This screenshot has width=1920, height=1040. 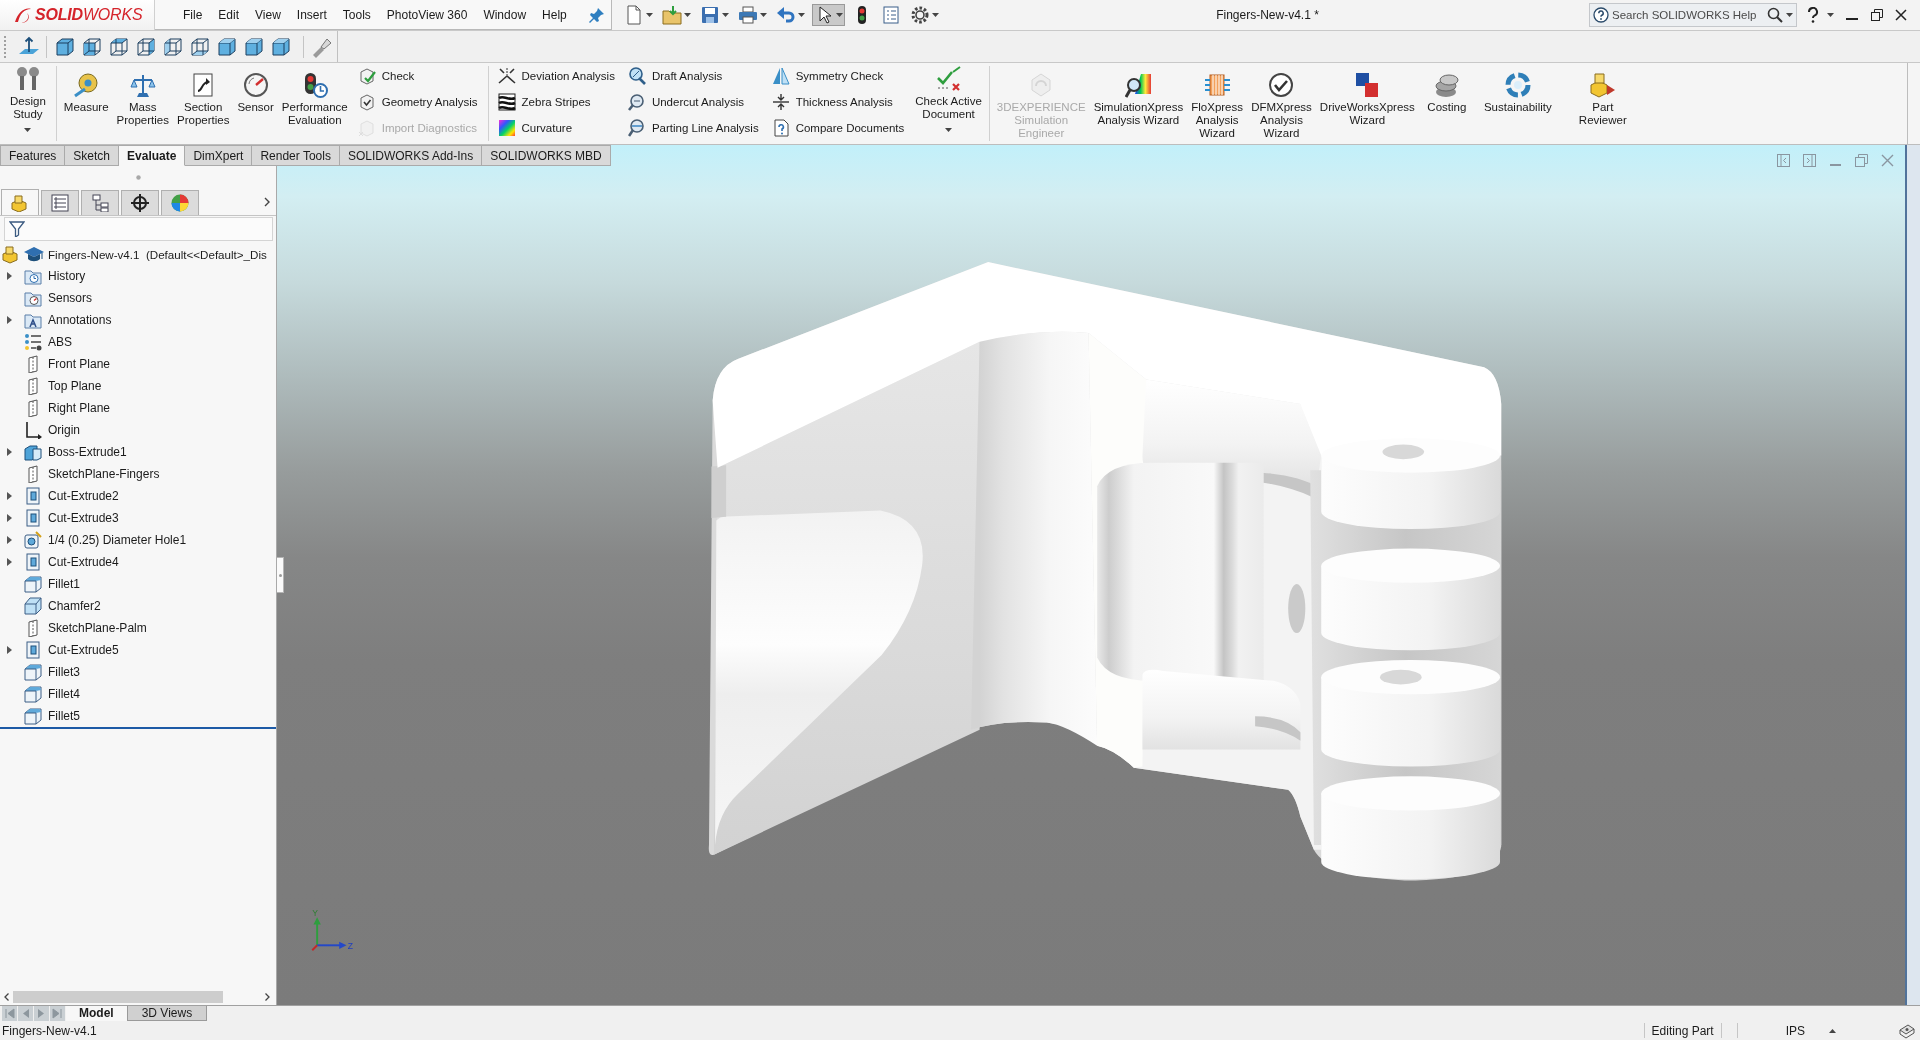 What do you see at coordinates (70, 298) in the screenshot?
I see `tree-item: Sensors` at bounding box center [70, 298].